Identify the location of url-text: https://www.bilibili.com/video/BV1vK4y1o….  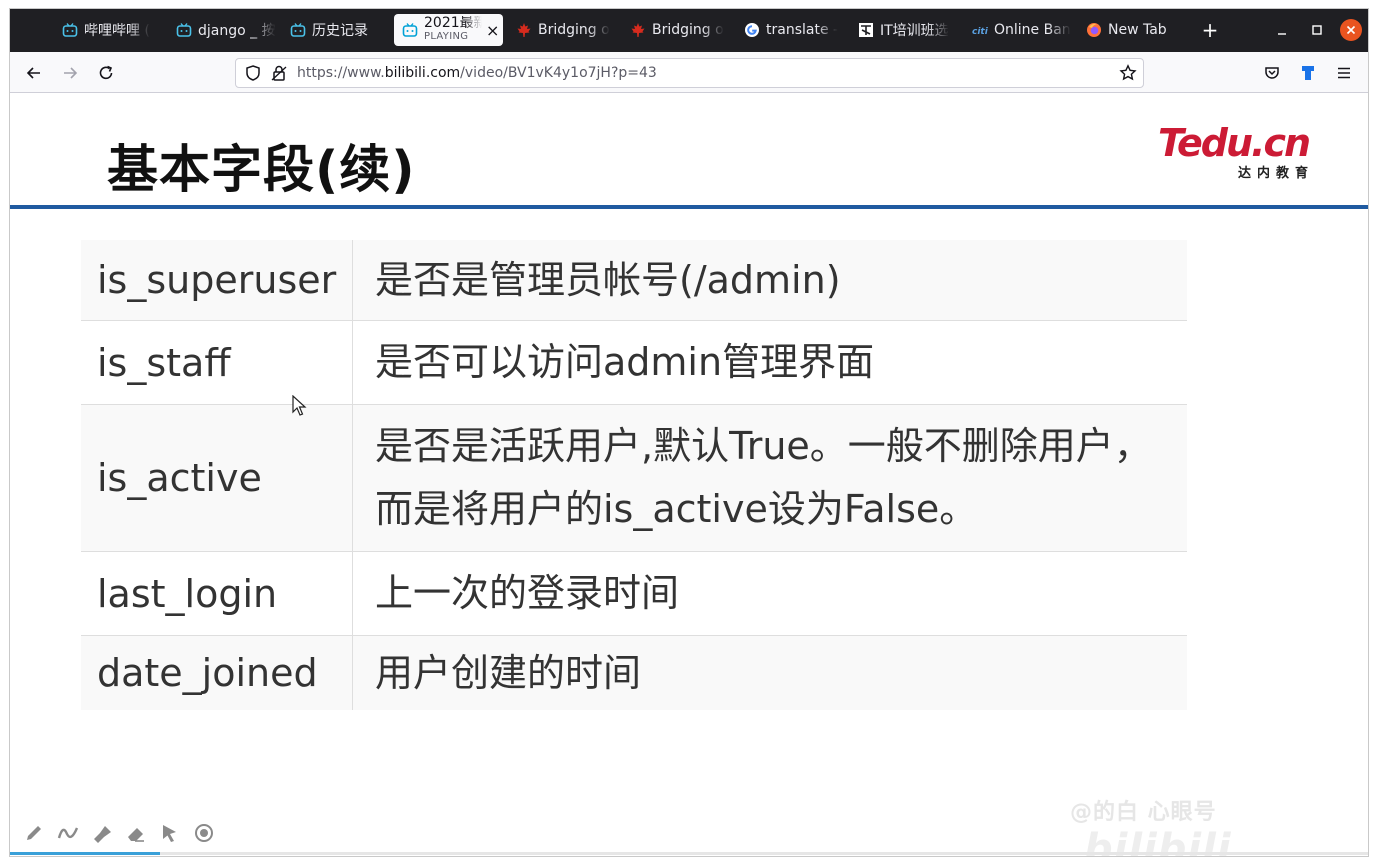
(477, 73).